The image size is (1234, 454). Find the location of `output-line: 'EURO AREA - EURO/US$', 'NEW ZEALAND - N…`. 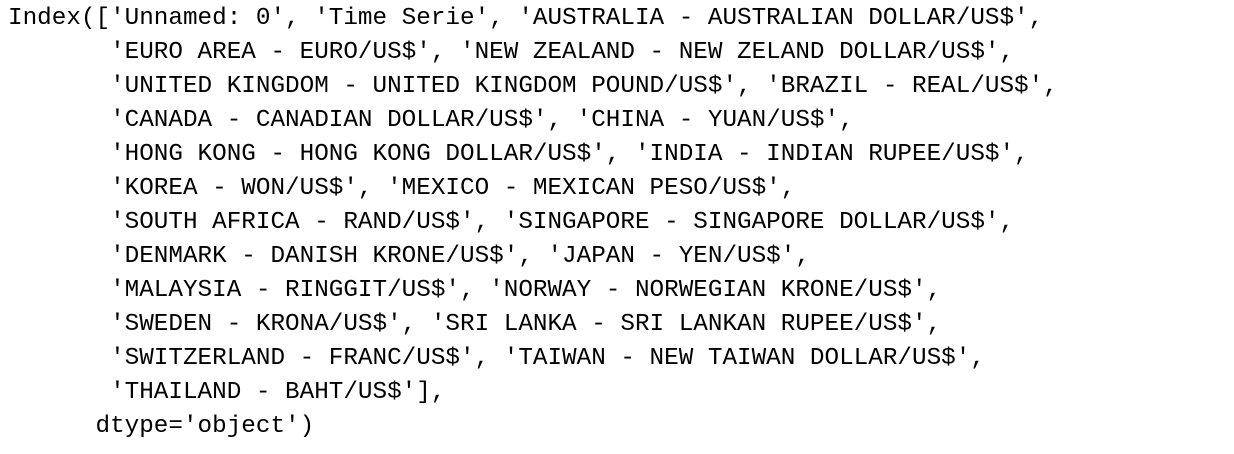

output-line: 'EURO AREA - EURO/US$', 'NEW ZEALAND - N… is located at coordinates (511, 52).